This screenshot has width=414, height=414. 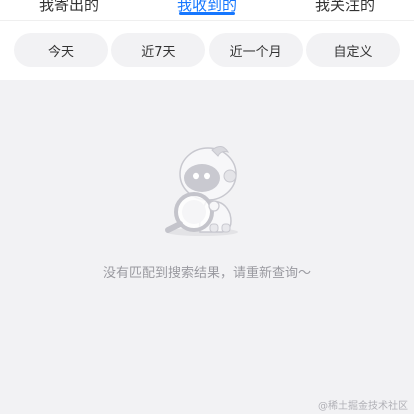 I want to click on filter-7days-button: 近7天, so click(x=158, y=50).